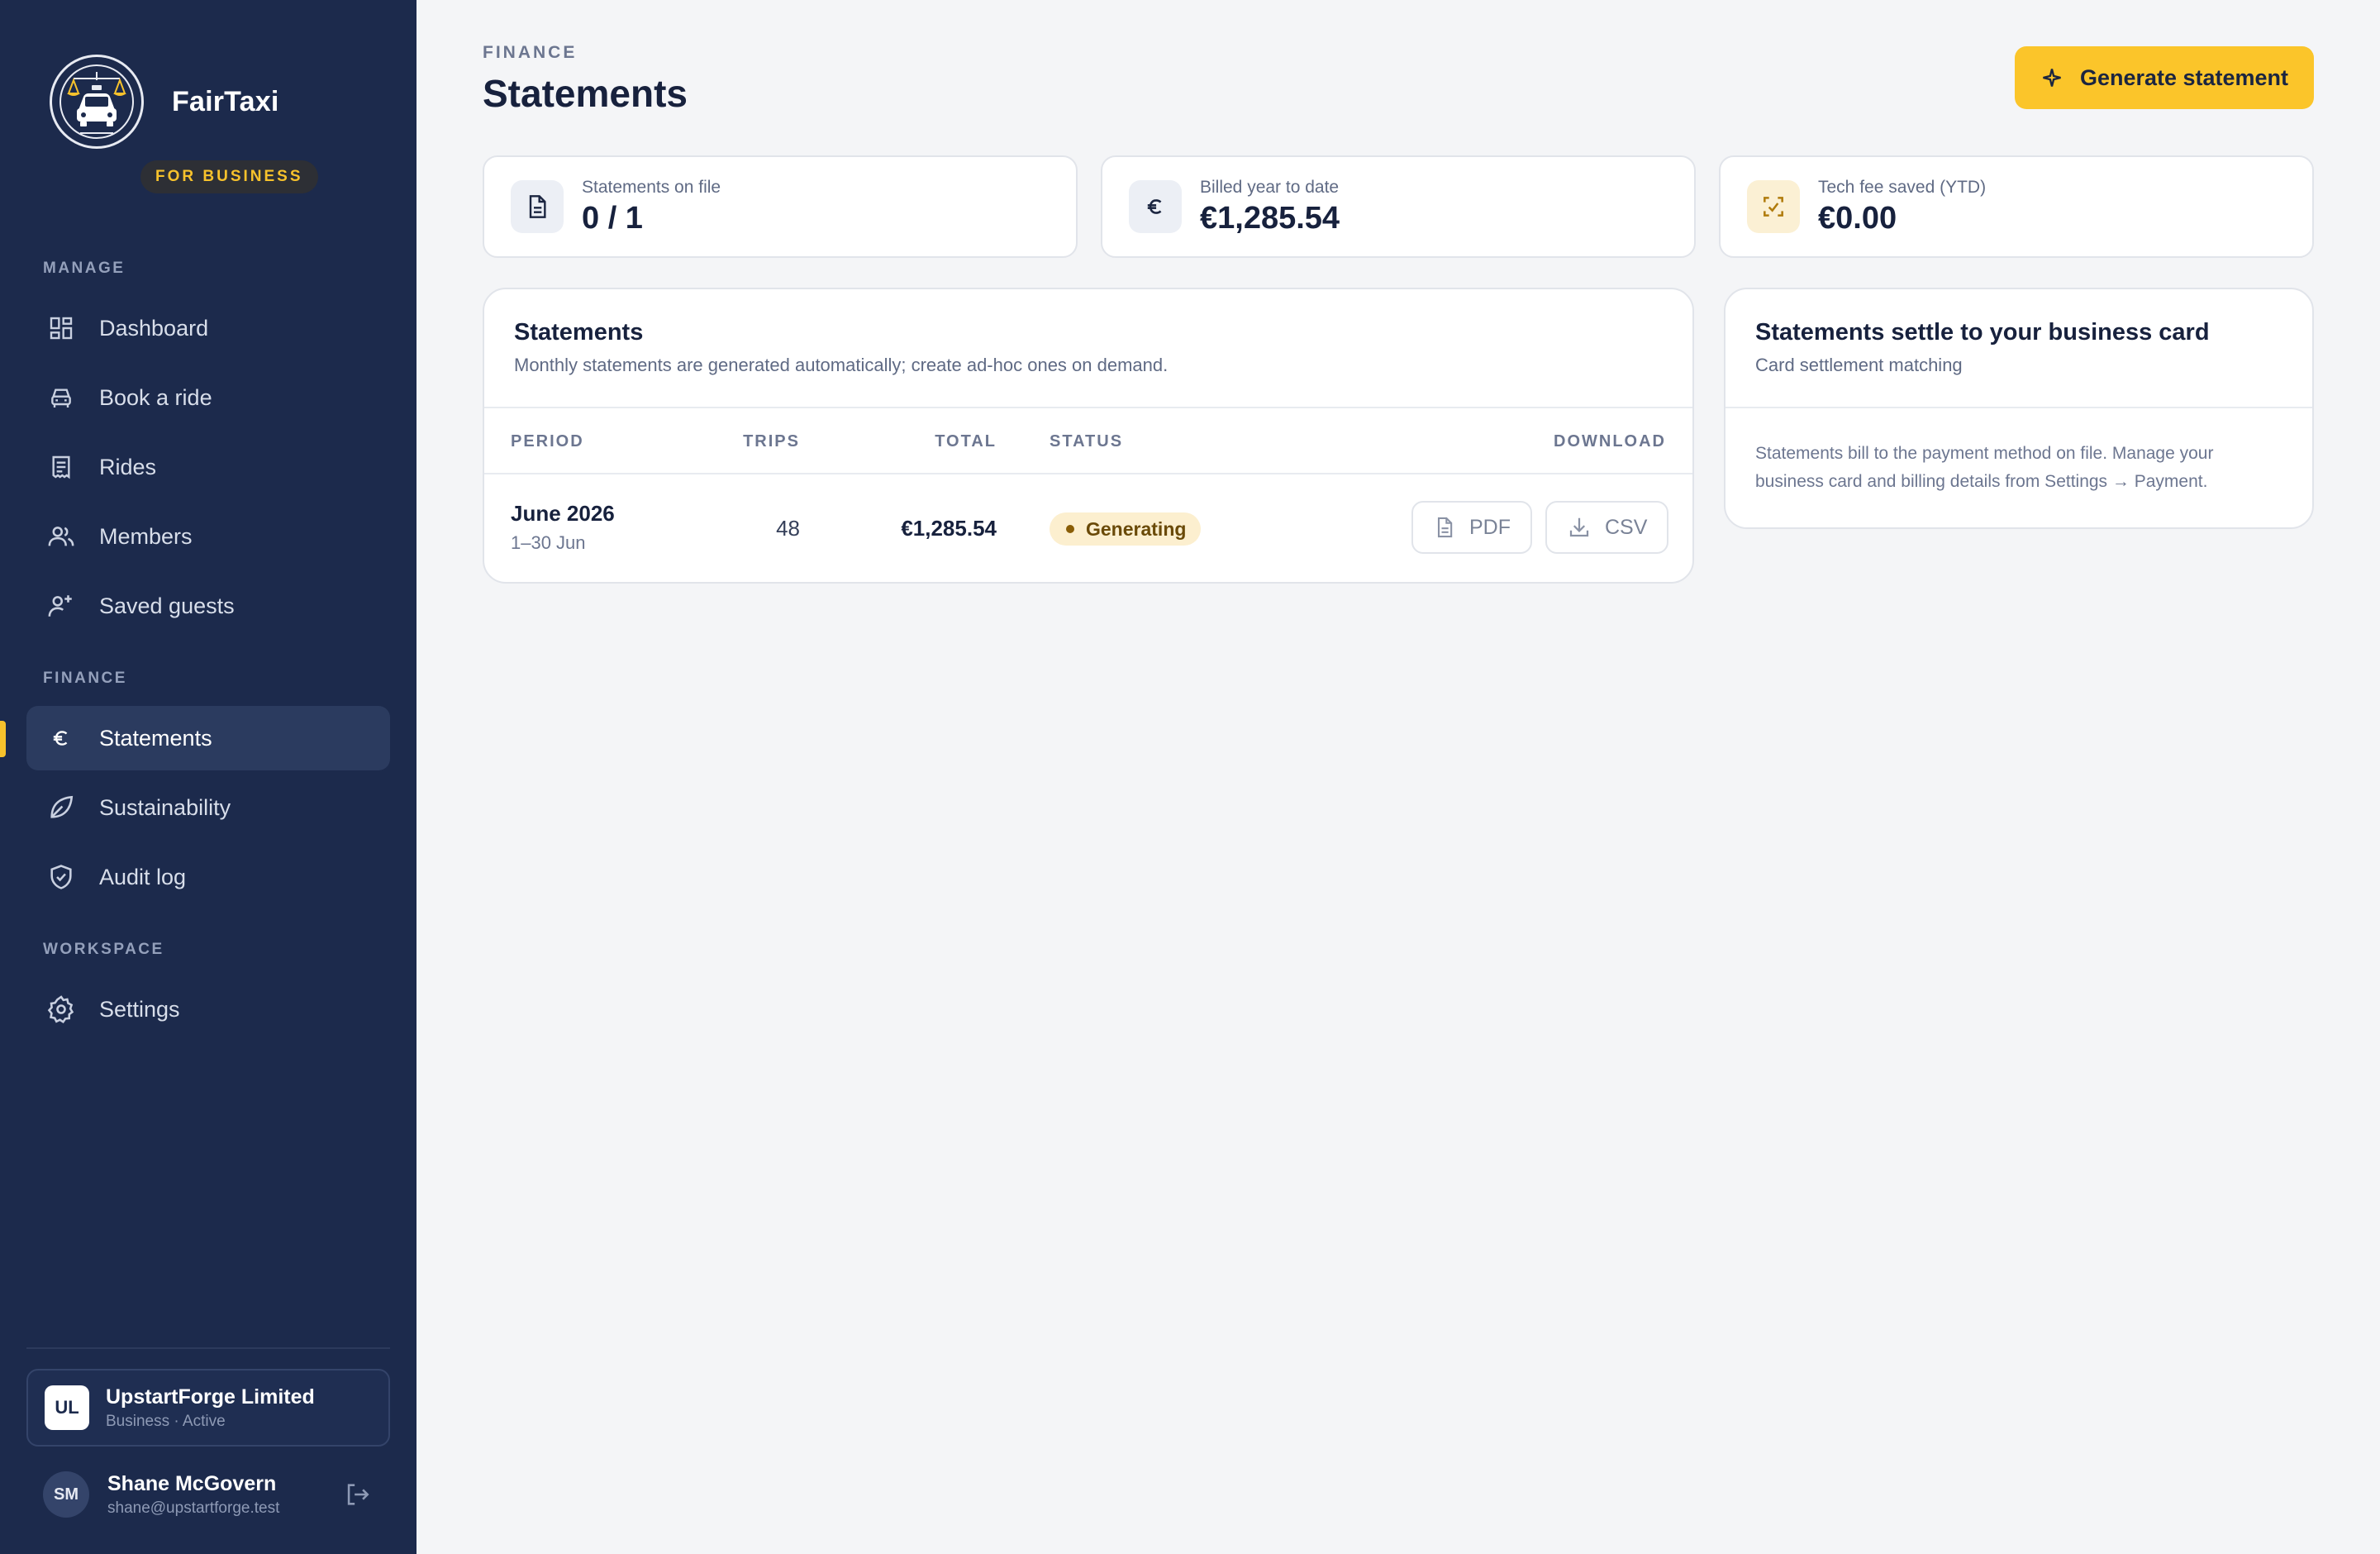 The image size is (2380, 1554). I want to click on sidebar-item-book-a-ride: Book a ride, so click(208, 397).